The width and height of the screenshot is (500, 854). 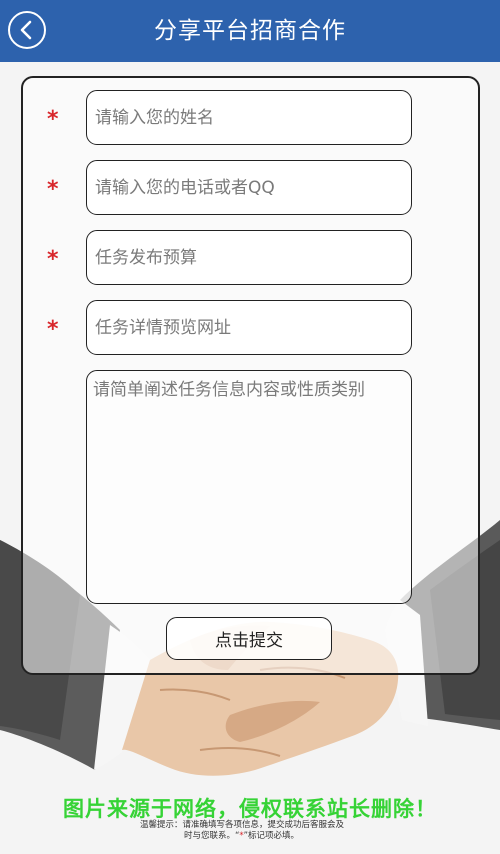 I want to click on budget-input, so click(x=249, y=257).